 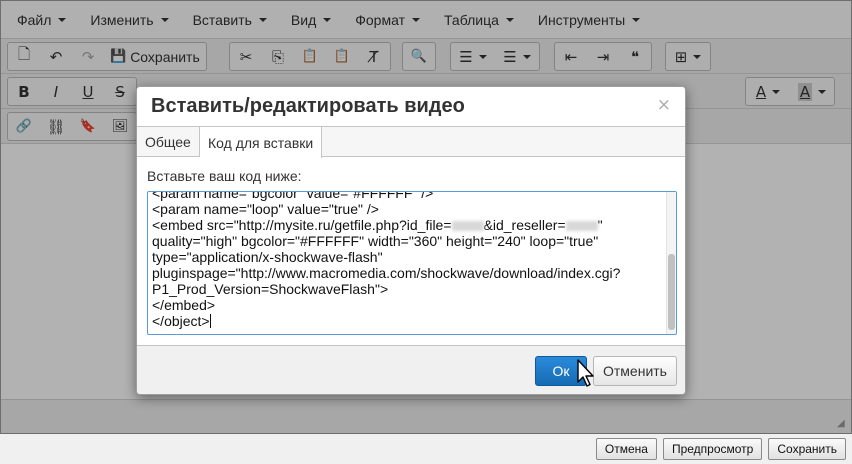 I want to click on embed-code-label: Вставьте ваш код ниже:, so click(x=224, y=176).